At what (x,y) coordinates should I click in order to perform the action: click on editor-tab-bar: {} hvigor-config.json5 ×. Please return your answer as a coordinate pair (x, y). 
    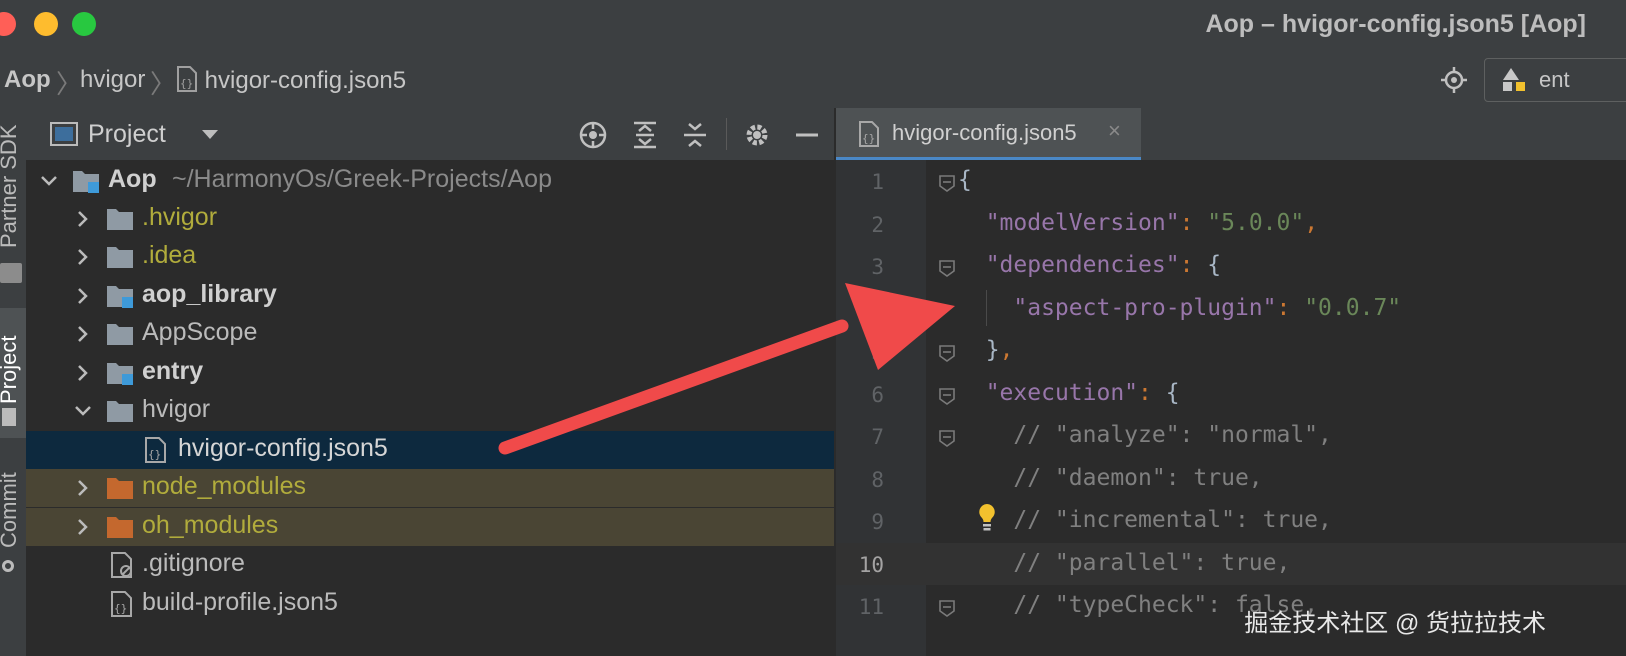
    Looking at the image, I should click on (1231, 134).